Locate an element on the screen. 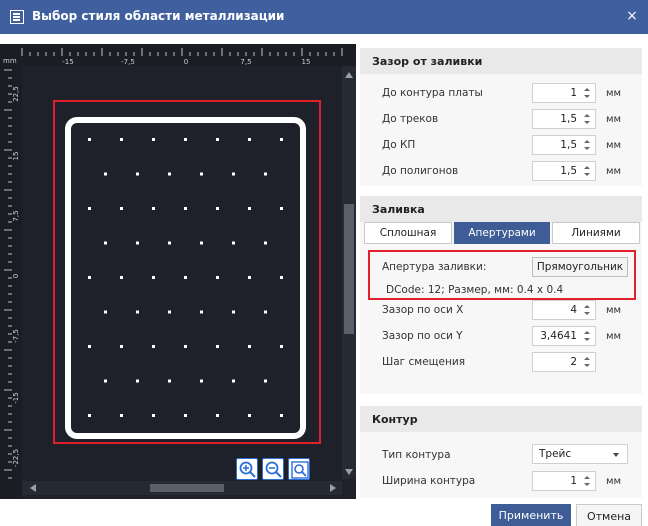  contour-type-select: Трейс is located at coordinates (580, 454).